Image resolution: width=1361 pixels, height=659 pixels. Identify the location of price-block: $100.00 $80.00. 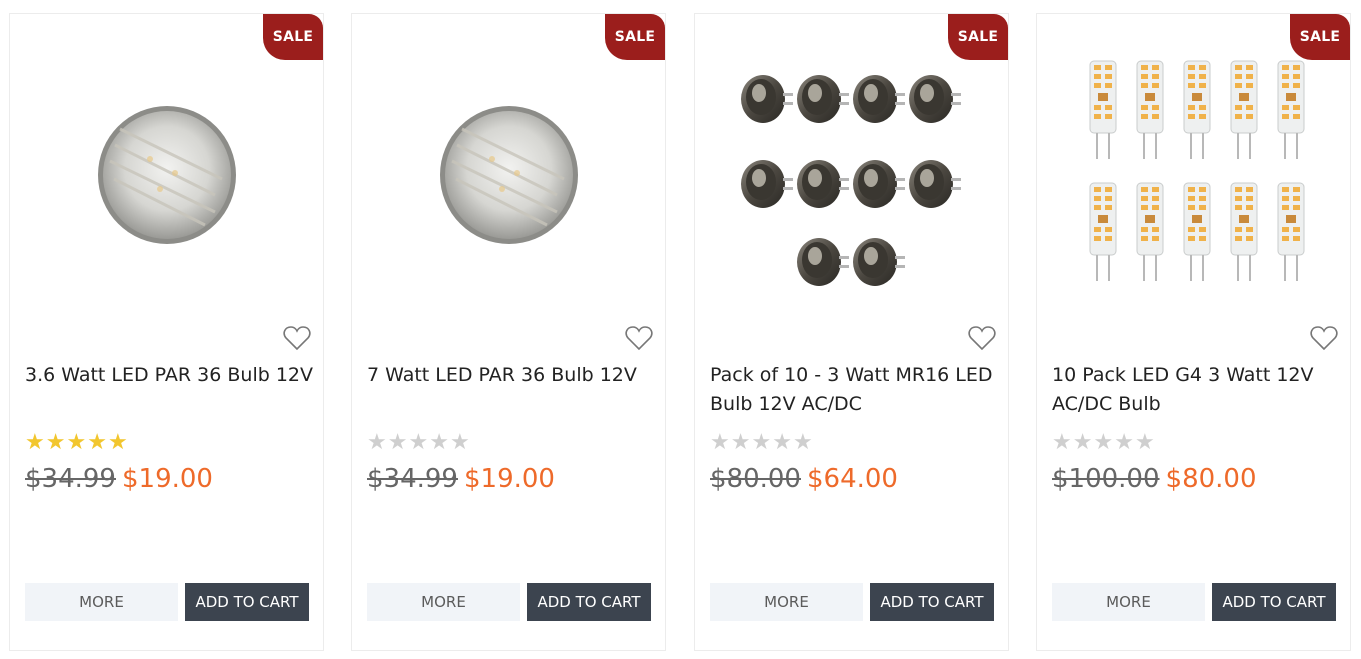
(1154, 479).